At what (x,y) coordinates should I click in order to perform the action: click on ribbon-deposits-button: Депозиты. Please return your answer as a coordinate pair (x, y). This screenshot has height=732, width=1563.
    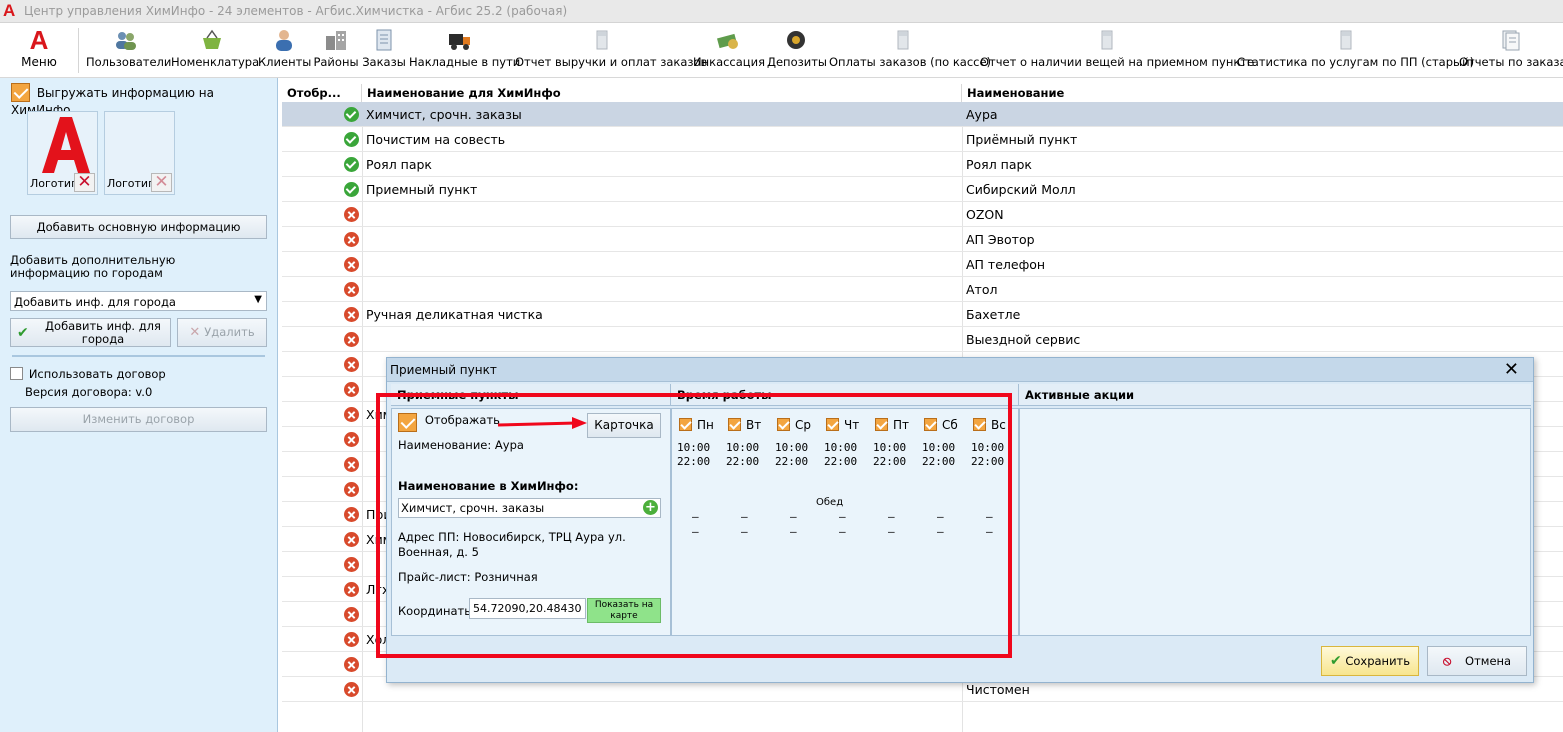
    Looking at the image, I should click on (797, 51).